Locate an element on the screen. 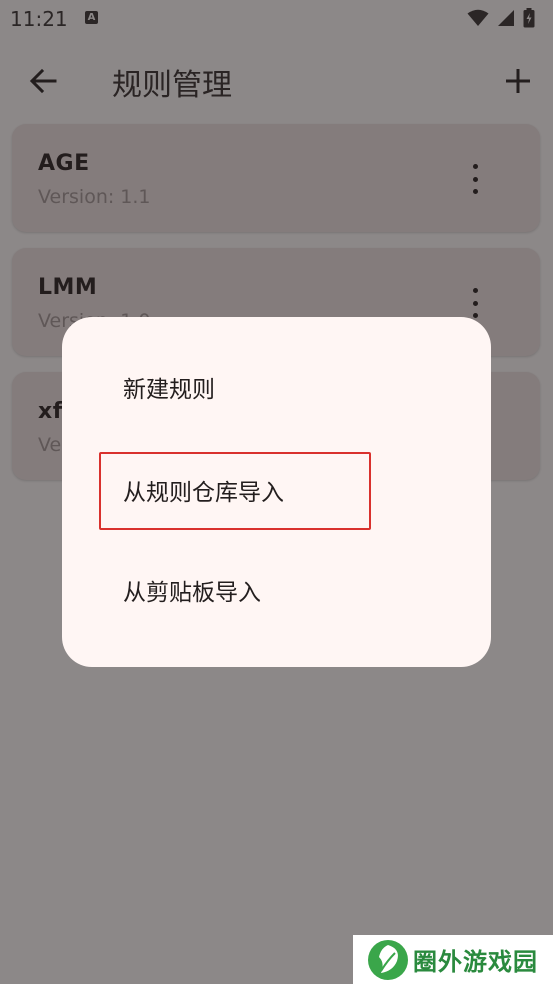 The width and height of the screenshot is (553, 984). arrow-left-icon is located at coordinates (43, 81).